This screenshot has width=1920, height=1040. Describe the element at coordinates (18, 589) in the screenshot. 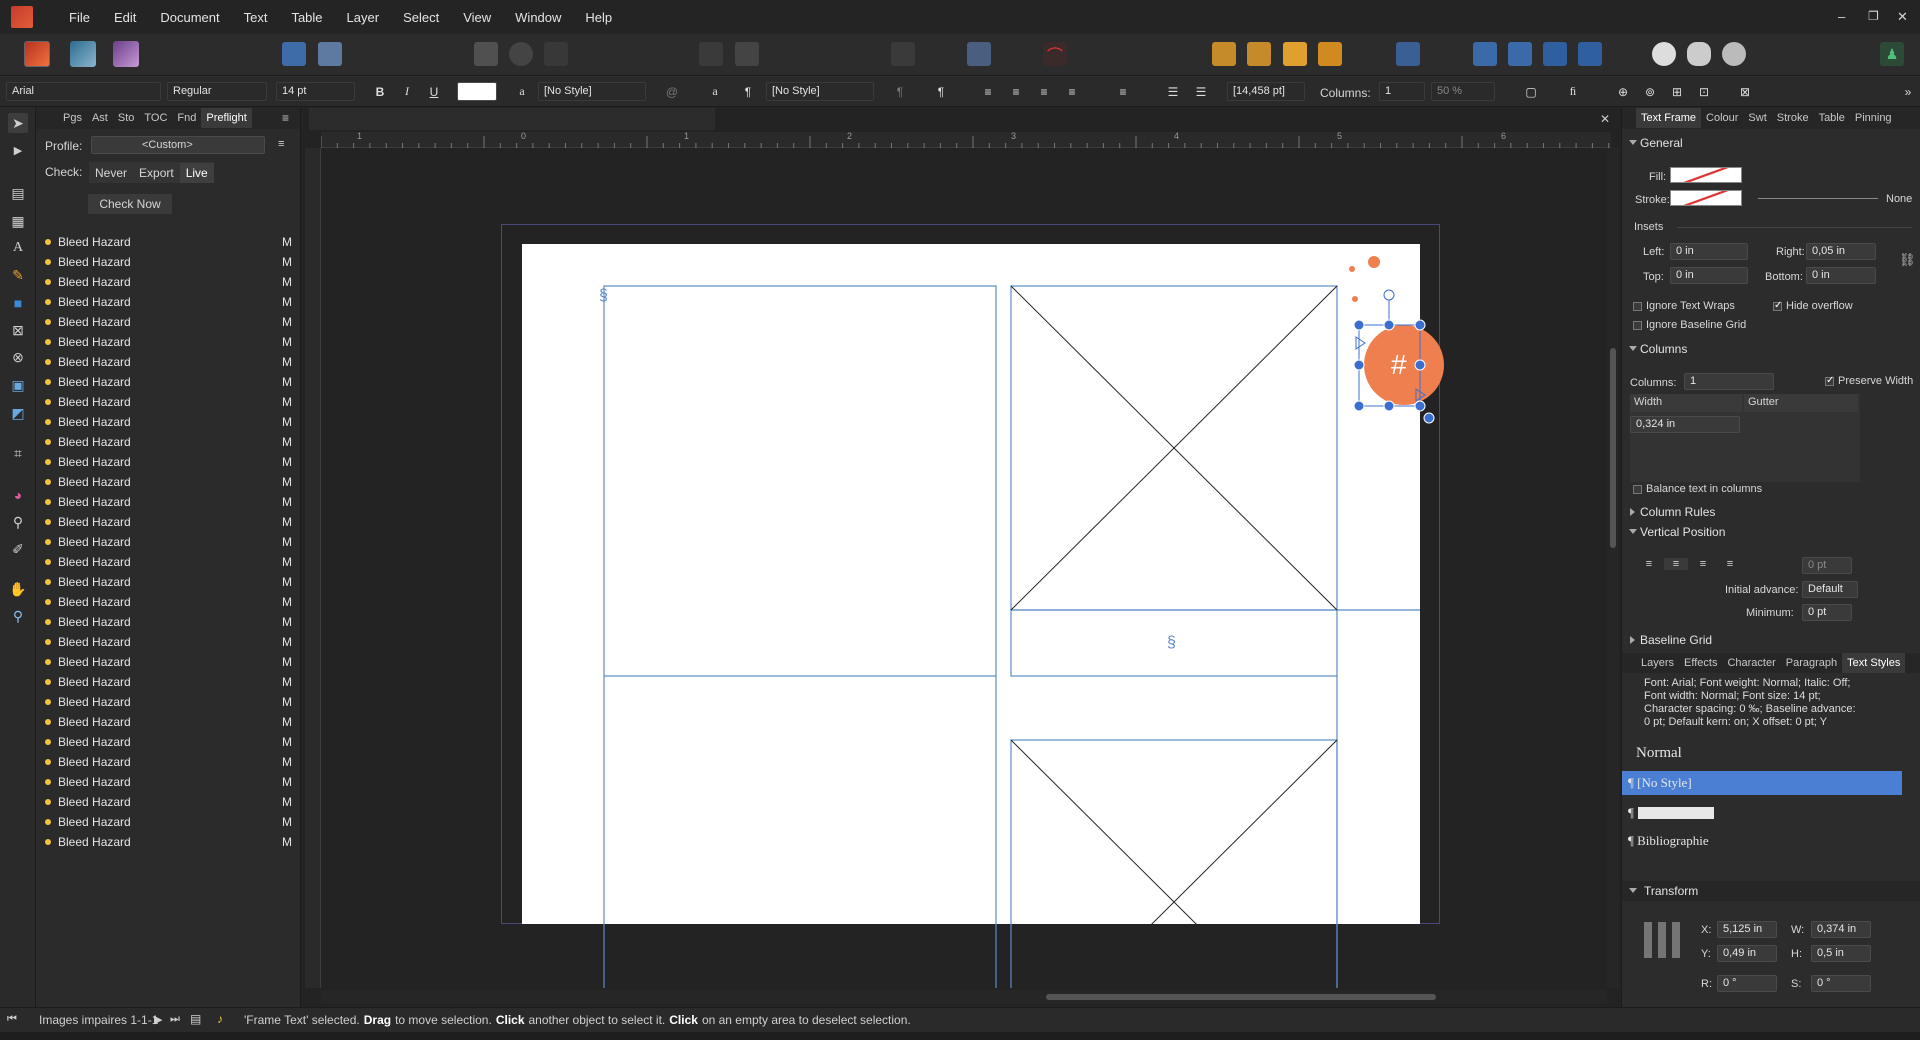

I see `hand-tool-icon: ✋` at that location.